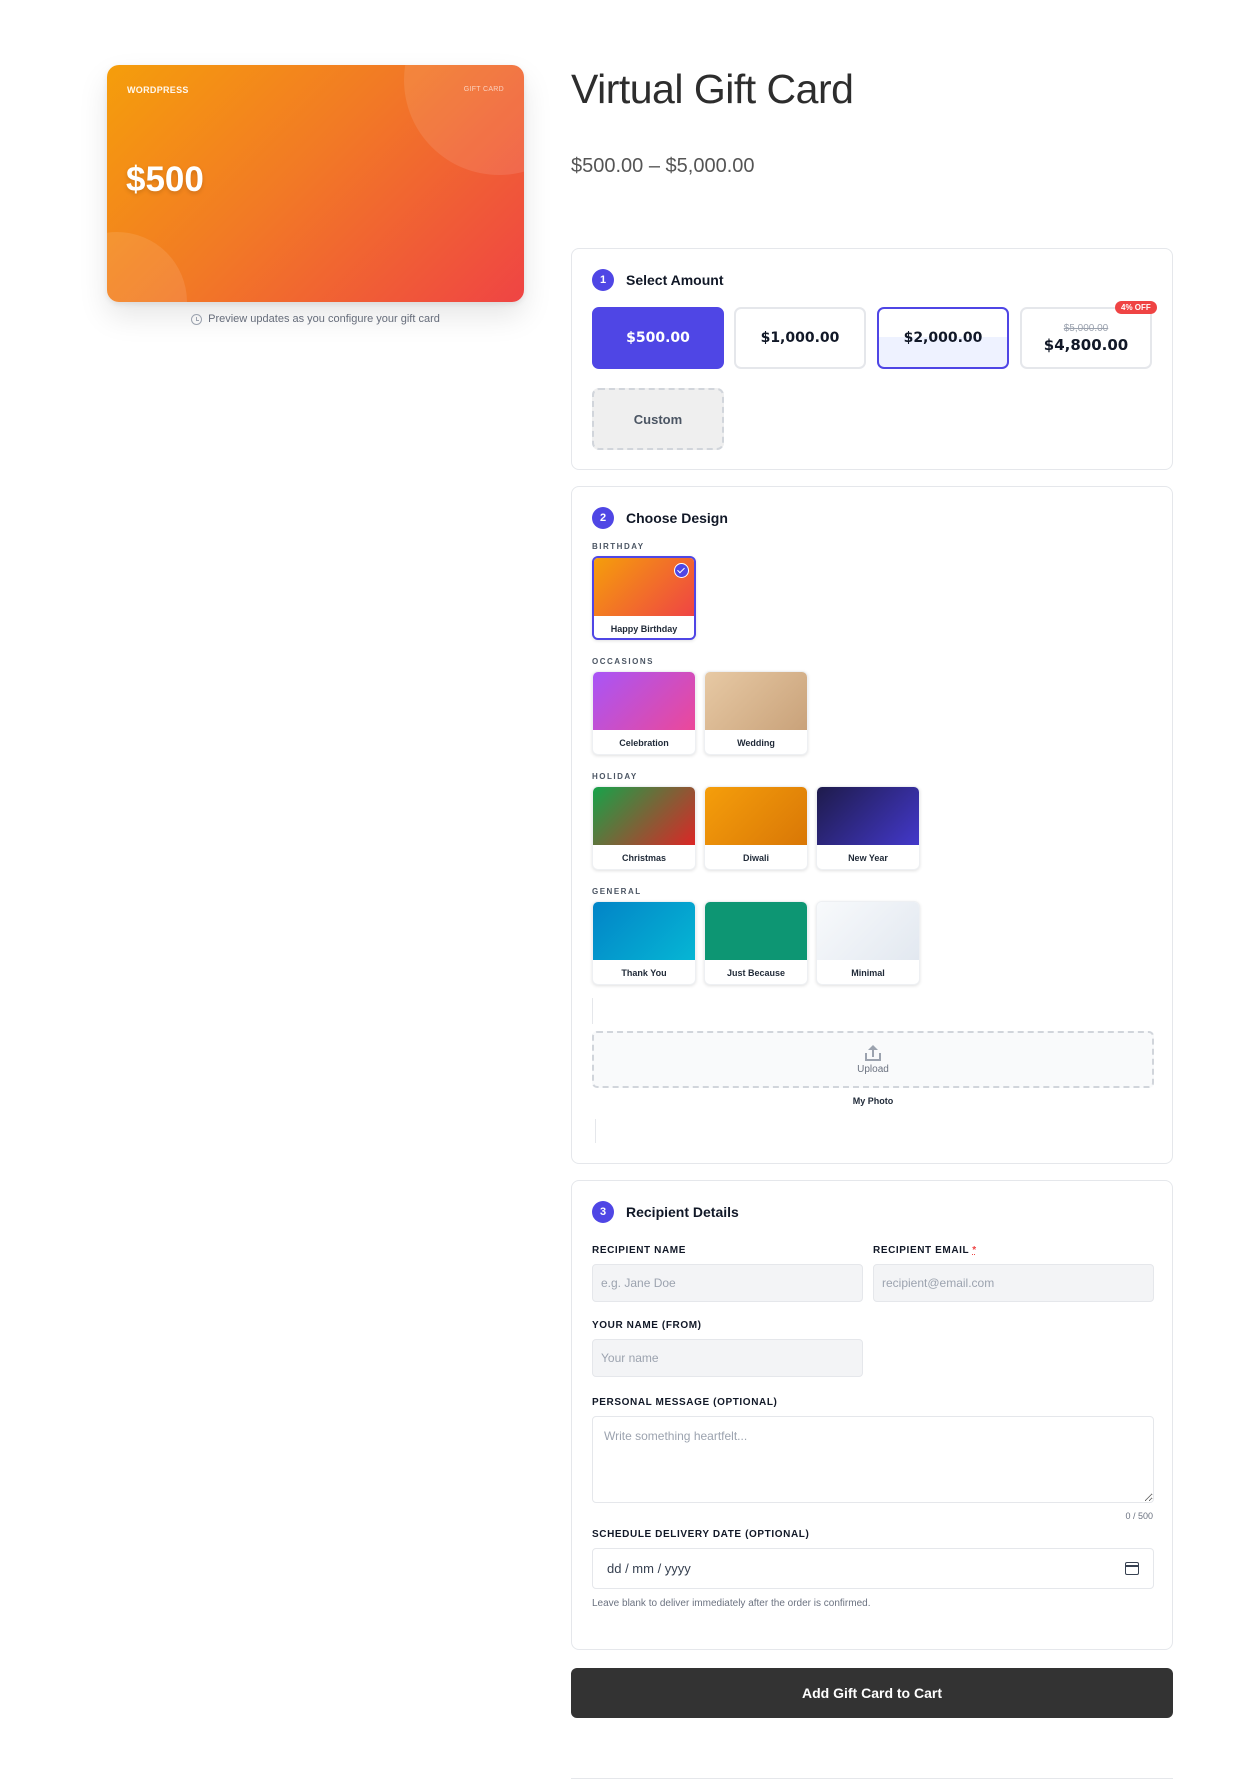 This screenshot has height=1781, width=1245. What do you see at coordinates (1139, 1516) in the screenshot?
I see `message-char-counter: 0 / 500` at bounding box center [1139, 1516].